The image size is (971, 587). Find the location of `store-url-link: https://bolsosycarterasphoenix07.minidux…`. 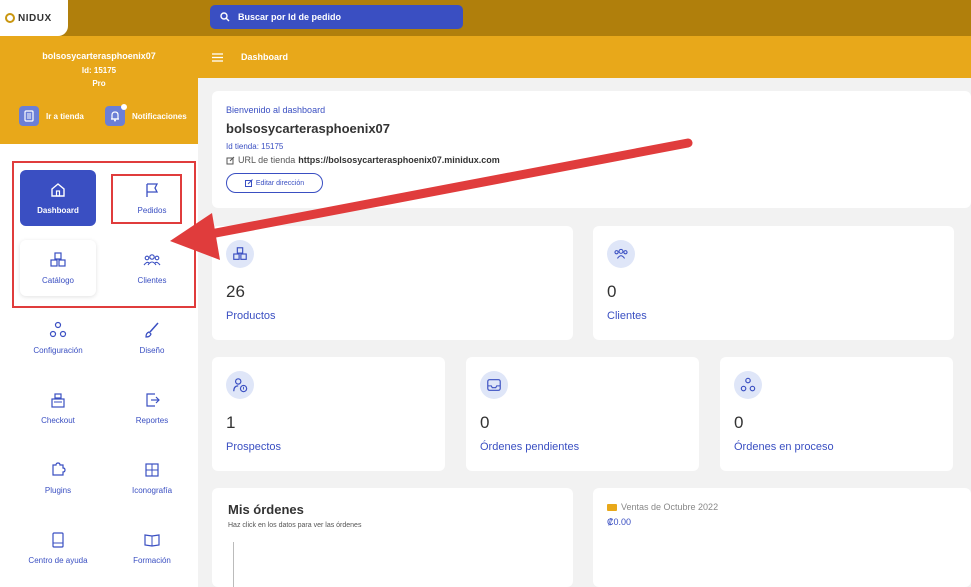

store-url-link: https://bolsosycarterasphoenix07.minidux… is located at coordinates (399, 160).